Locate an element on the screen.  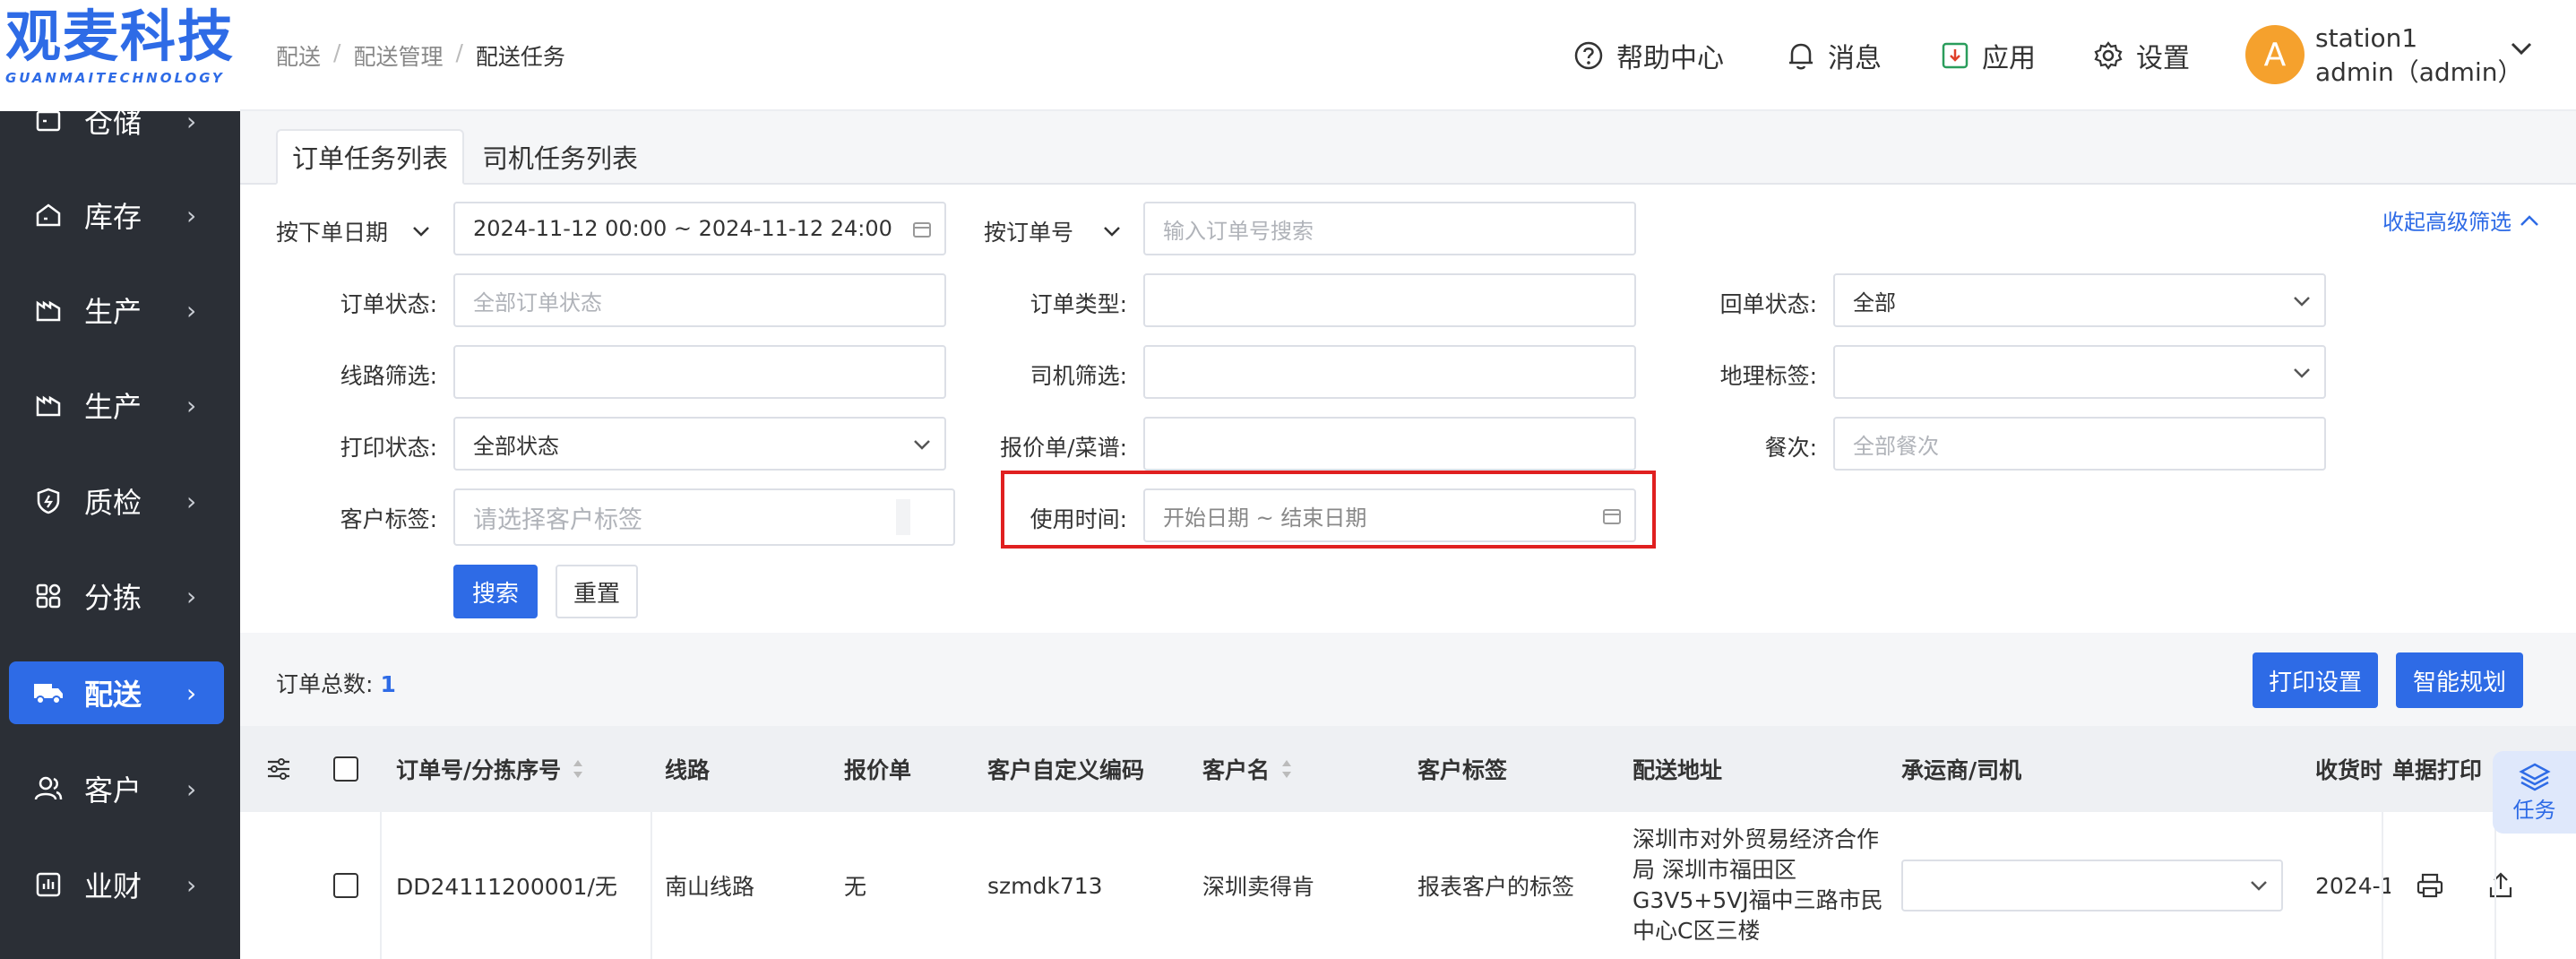
column-settings-icon is located at coordinates (279, 769).